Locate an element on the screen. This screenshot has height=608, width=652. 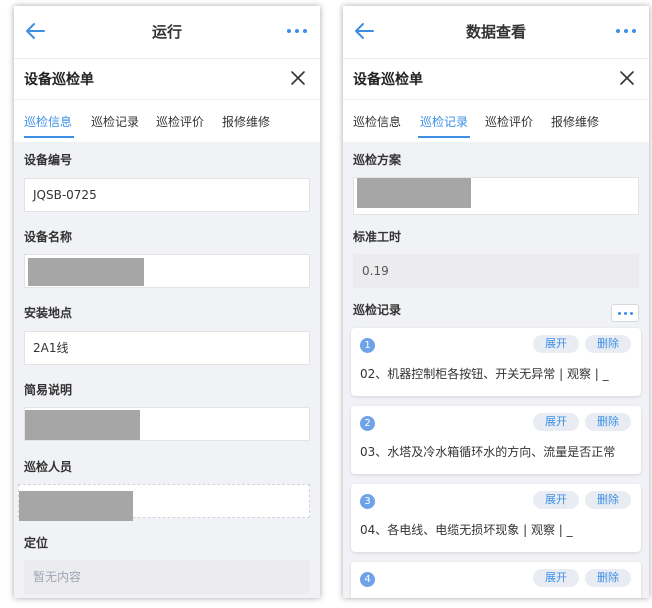
location-label: 定位 is located at coordinates (36, 543).